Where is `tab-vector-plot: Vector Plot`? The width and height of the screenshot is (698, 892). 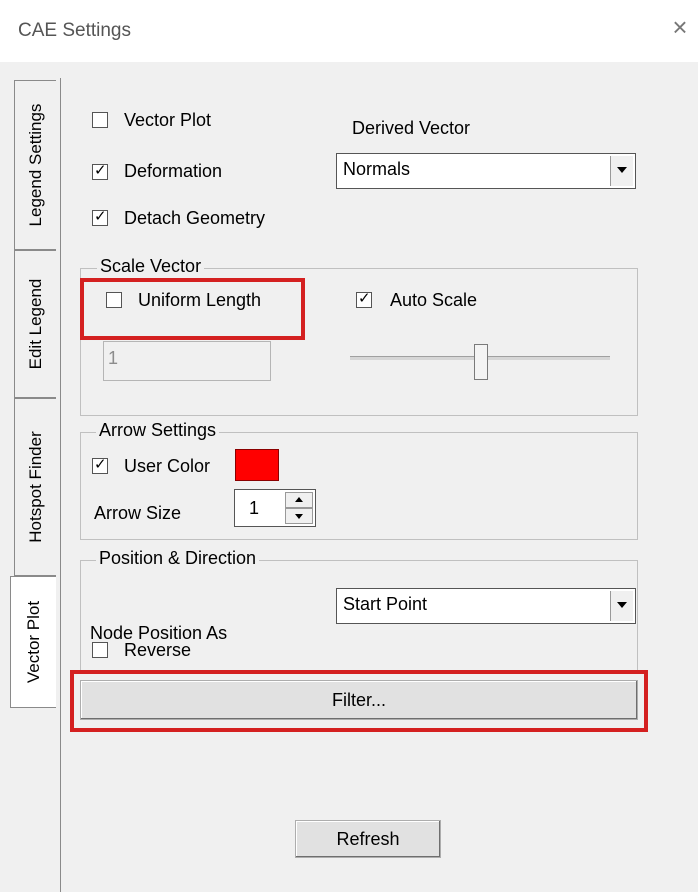
tab-vector-plot: Vector Plot is located at coordinates (33, 642).